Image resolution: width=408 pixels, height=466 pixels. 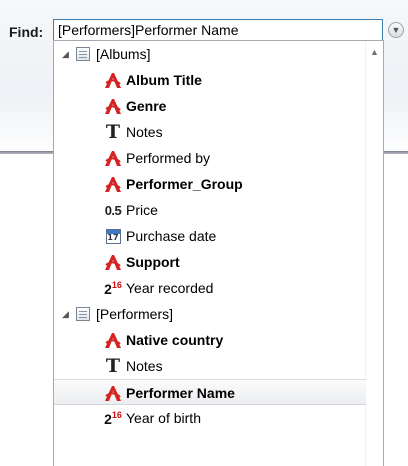 I want to click on real-field-icon: 0.5, so click(x=113, y=210).